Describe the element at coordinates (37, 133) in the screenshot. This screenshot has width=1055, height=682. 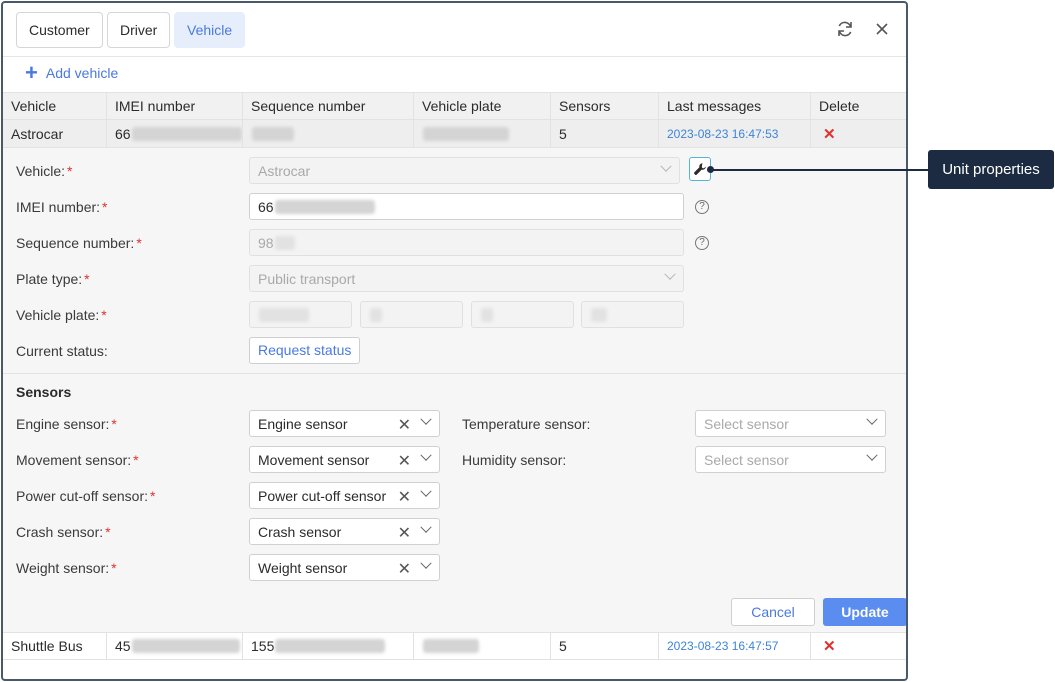
I see `cell-vehicle: Astrocar` at that location.